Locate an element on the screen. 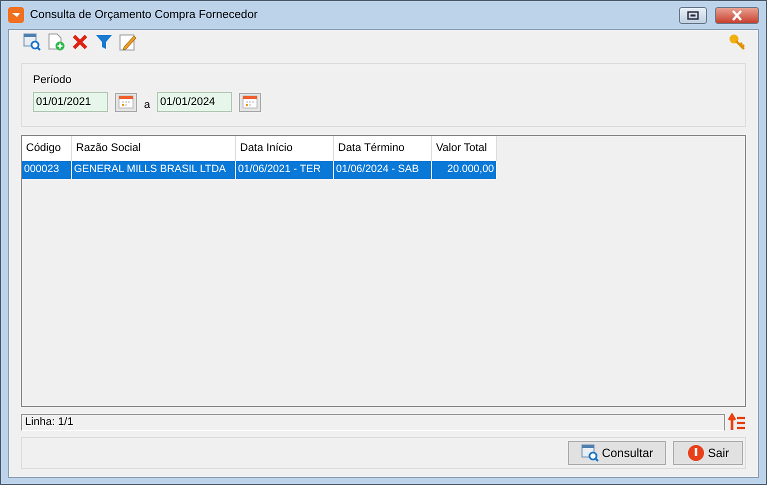 The width and height of the screenshot is (767, 485). key-icon is located at coordinates (737, 42).